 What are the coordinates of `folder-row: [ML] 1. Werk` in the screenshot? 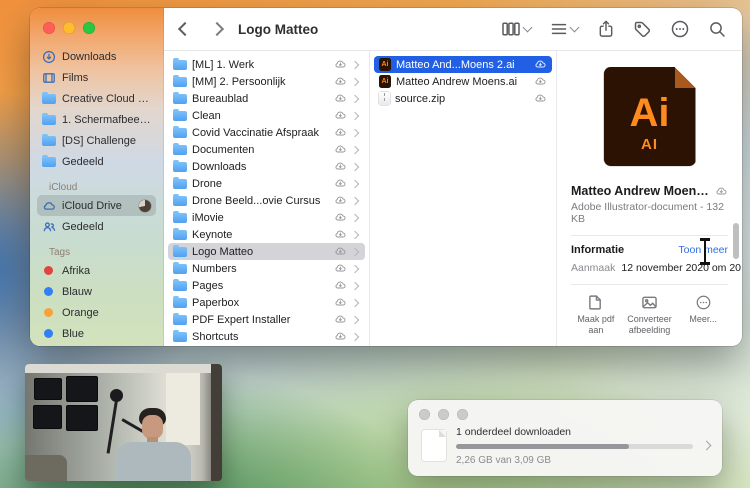 It's located at (266, 64).